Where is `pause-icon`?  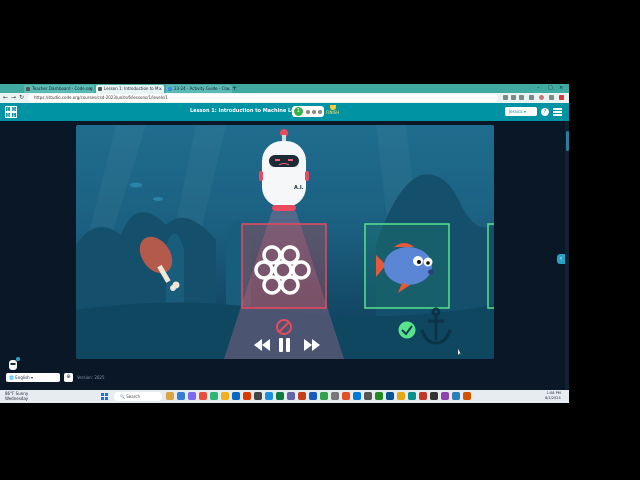 pause-icon is located at coordinates (281, 345).